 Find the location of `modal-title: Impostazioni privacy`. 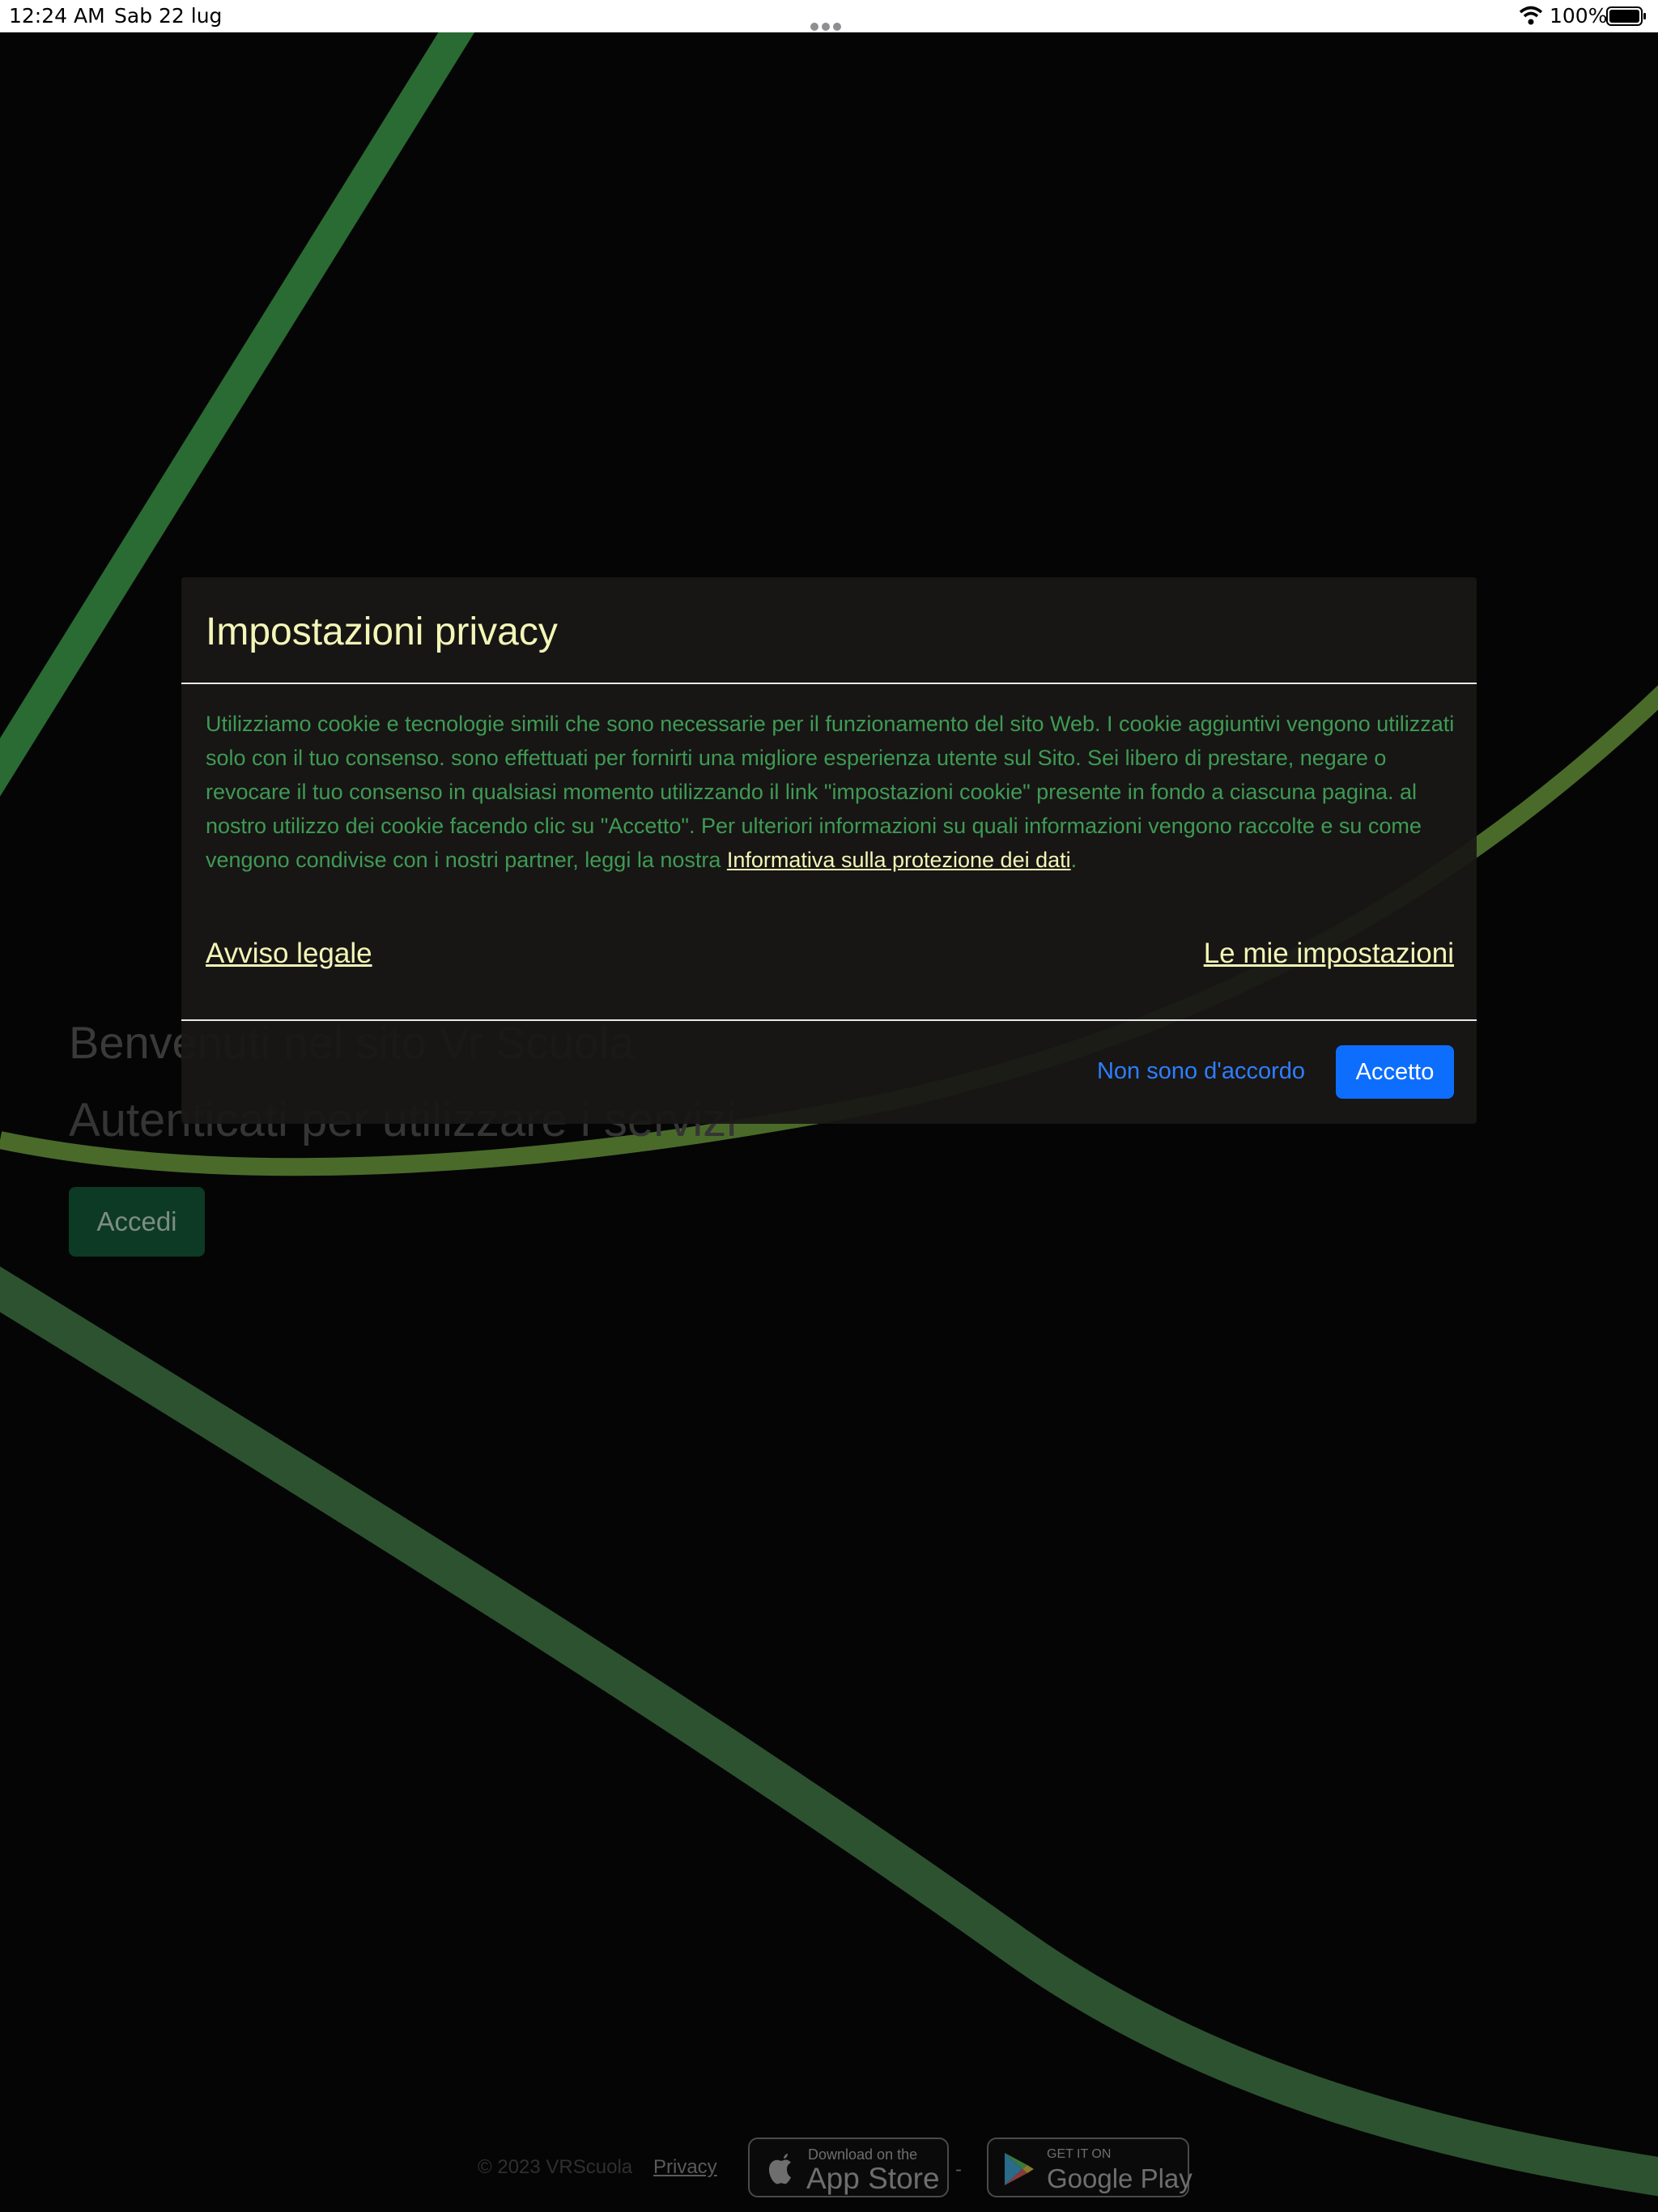

modal-title: Impostazioni privacy is located at coordinates (382, 632).